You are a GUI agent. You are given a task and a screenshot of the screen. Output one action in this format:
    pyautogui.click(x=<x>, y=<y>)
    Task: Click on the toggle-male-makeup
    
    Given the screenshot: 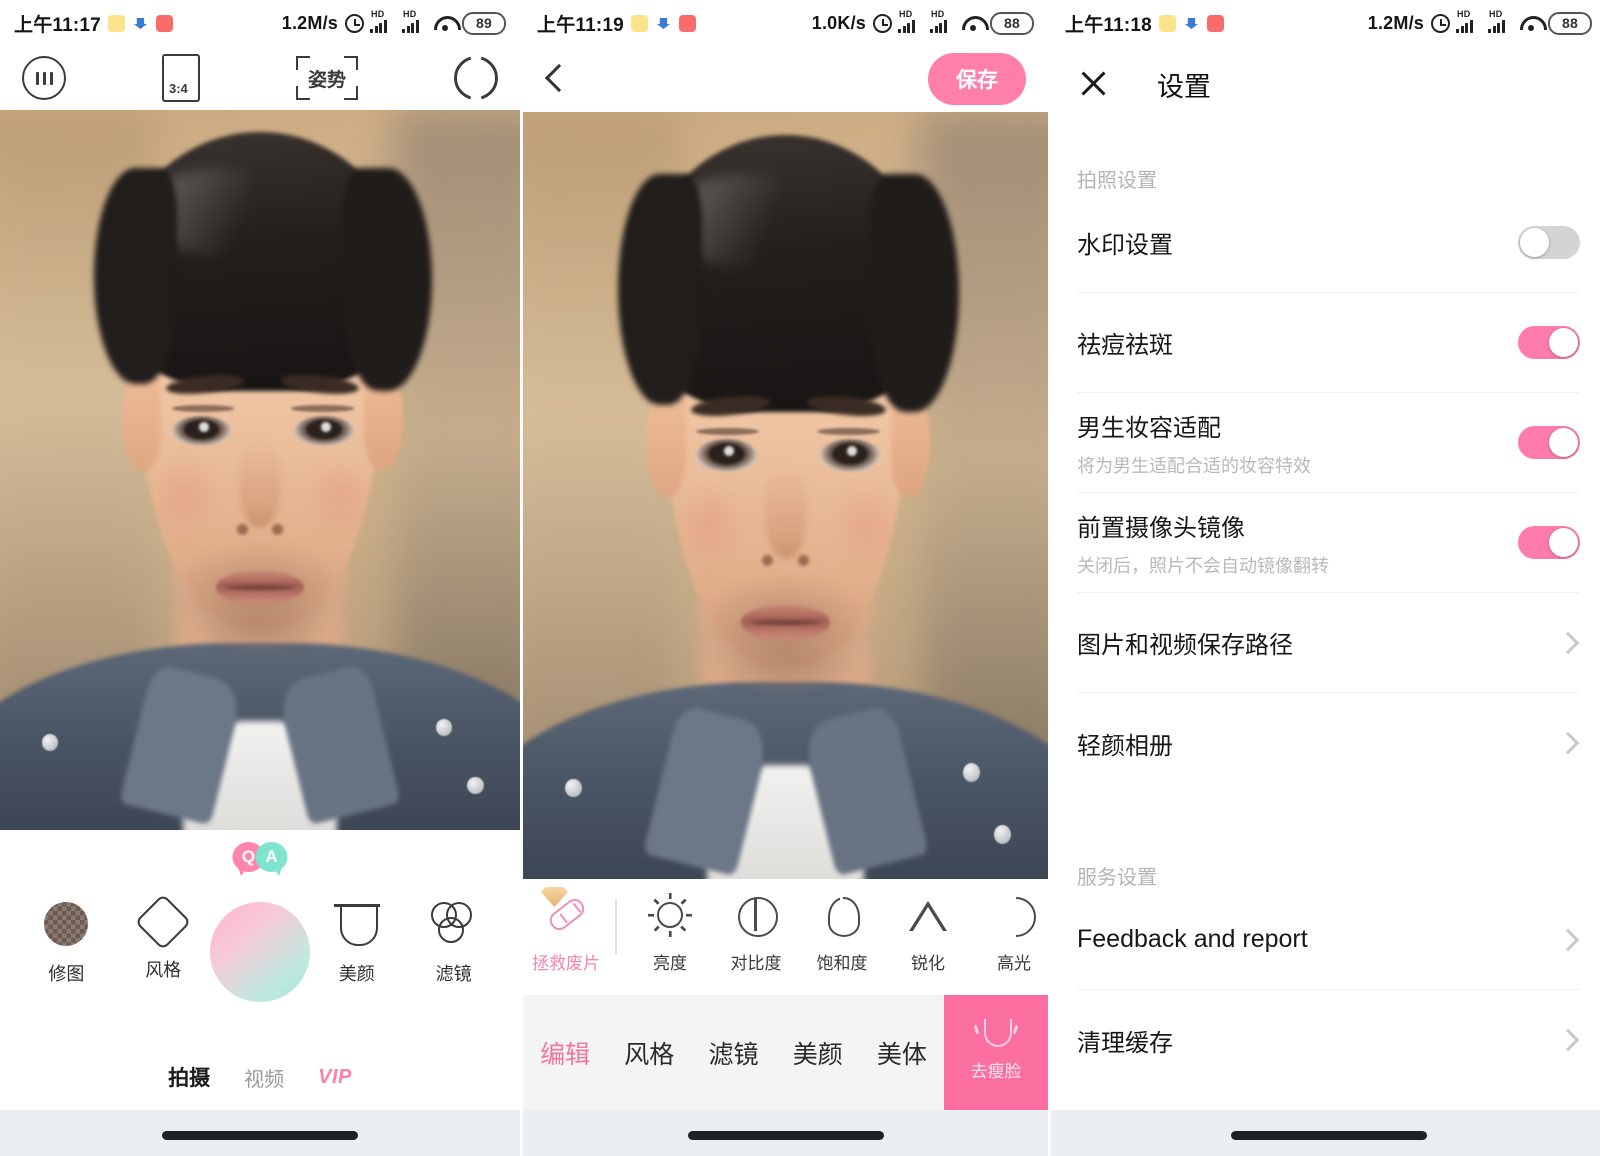 What is the action you would take?
    pyautogui.click(x=1549, y=442)
    